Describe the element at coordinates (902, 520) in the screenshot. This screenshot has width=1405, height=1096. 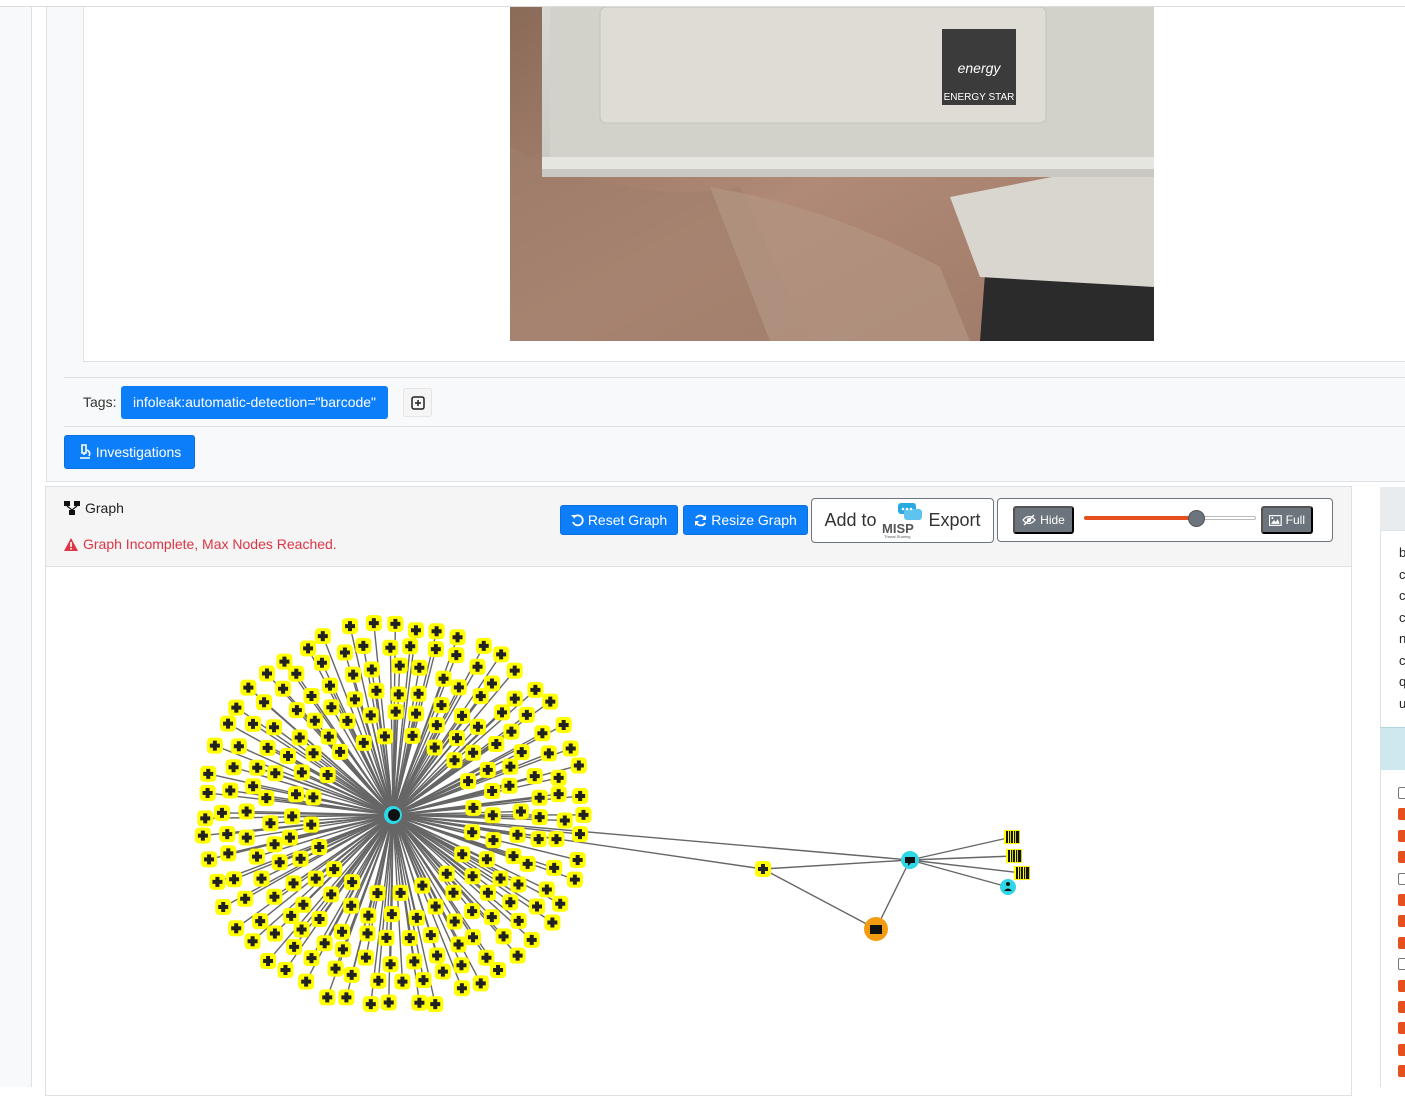
I see `add-to-misp-export-button: Add to MISP Threat Sharing Export` at that location.